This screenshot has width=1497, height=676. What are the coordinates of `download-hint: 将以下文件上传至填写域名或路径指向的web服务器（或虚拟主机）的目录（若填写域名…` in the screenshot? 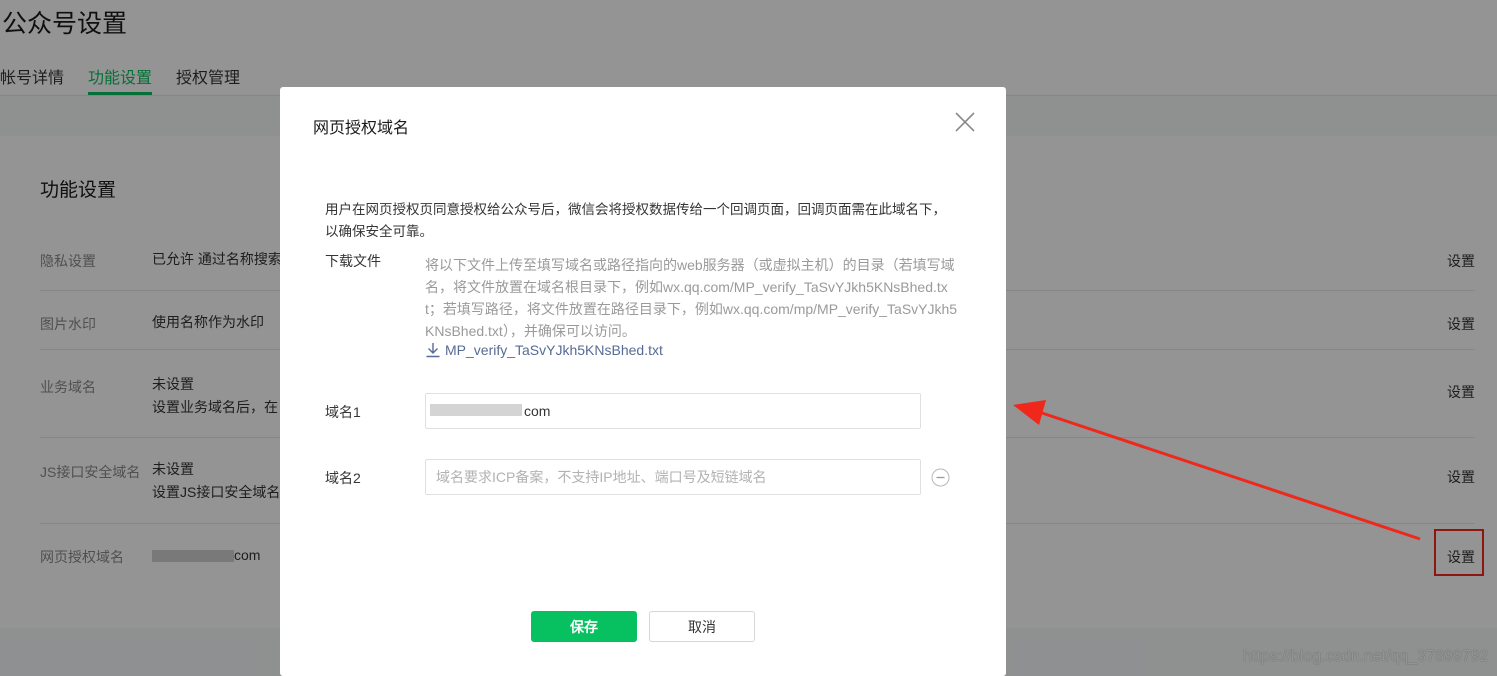 It's located at (691, 298).